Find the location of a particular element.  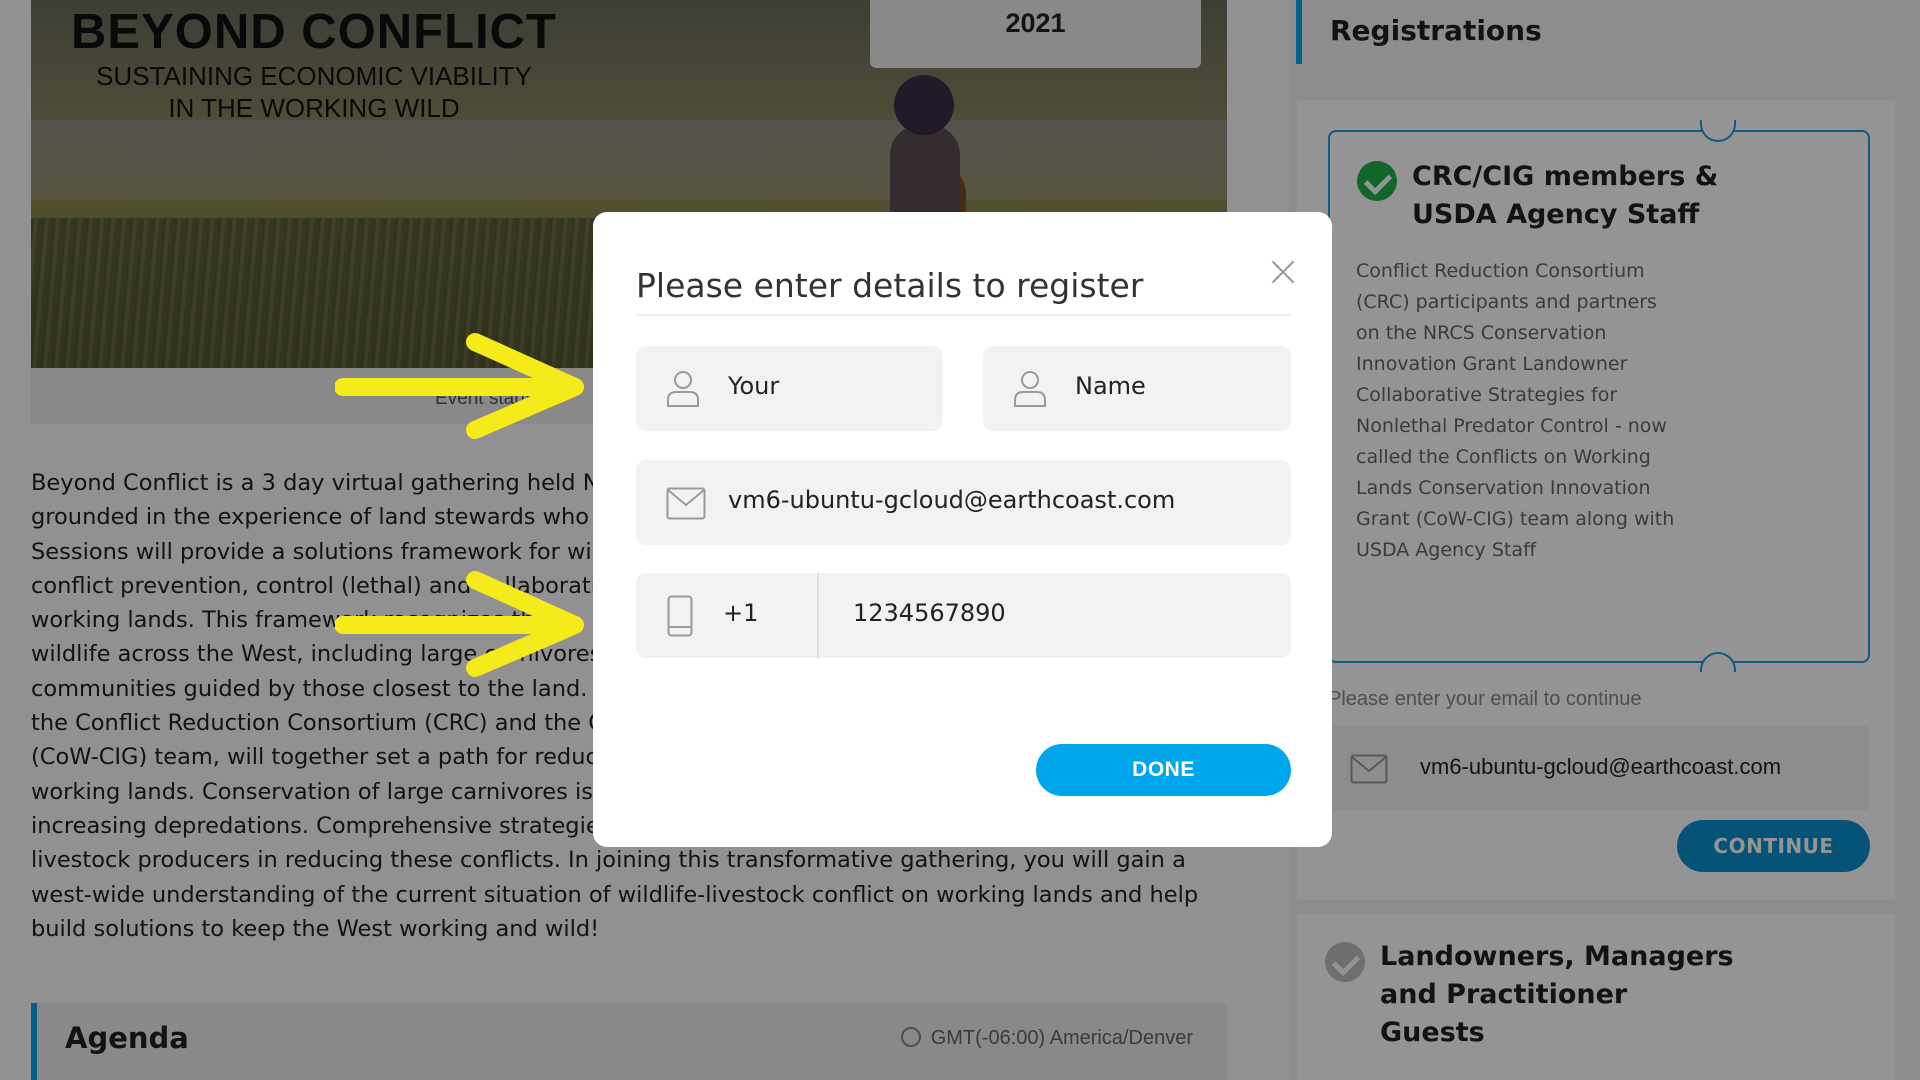

country-code-select: +1 is located at coordinates (740, 613).